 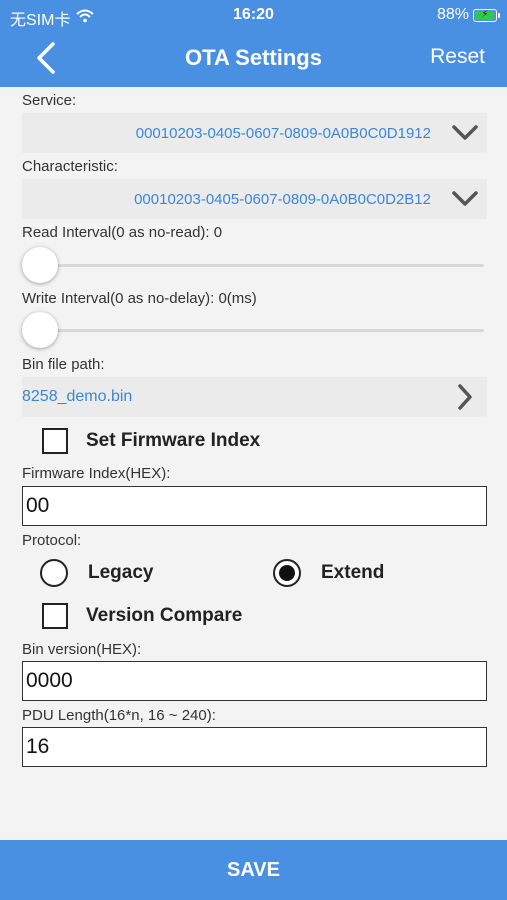 I want to click on characteristic-label: Characteristic:, so click(x=70, y=166).